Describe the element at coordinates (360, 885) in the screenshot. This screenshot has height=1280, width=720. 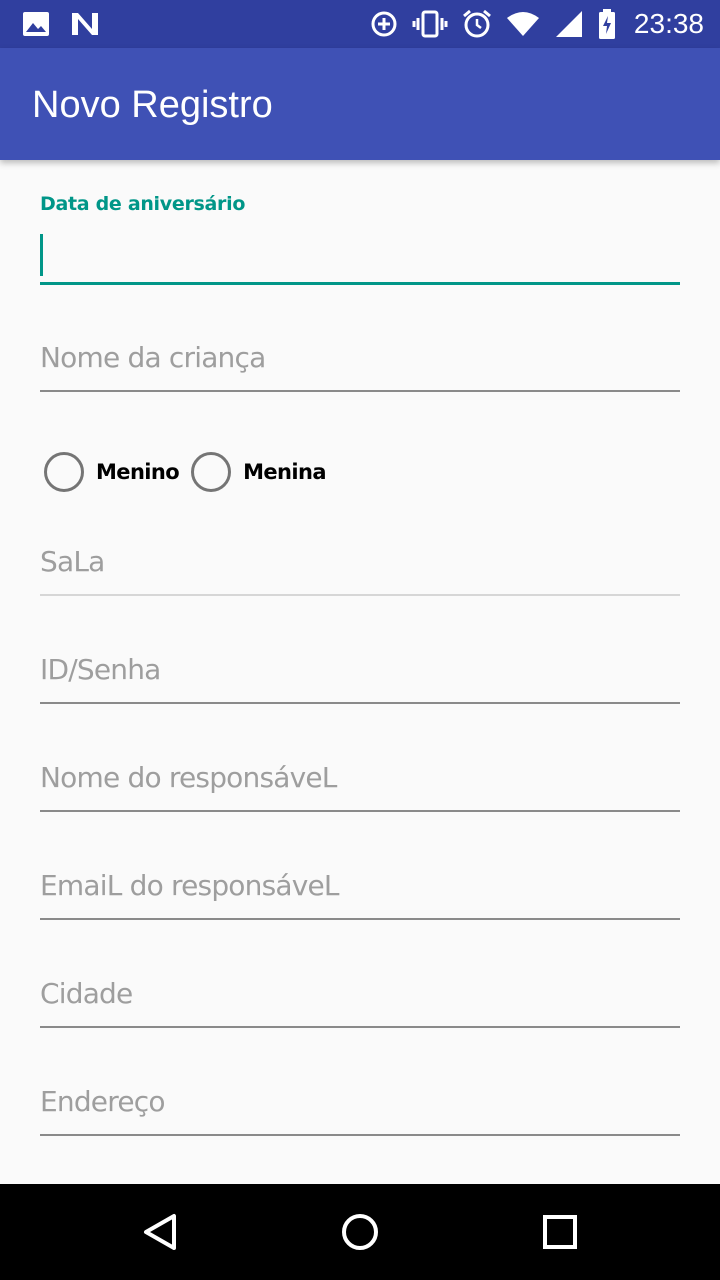
I see `guardian-email-field: EmaiL do responsáveL` at that location.